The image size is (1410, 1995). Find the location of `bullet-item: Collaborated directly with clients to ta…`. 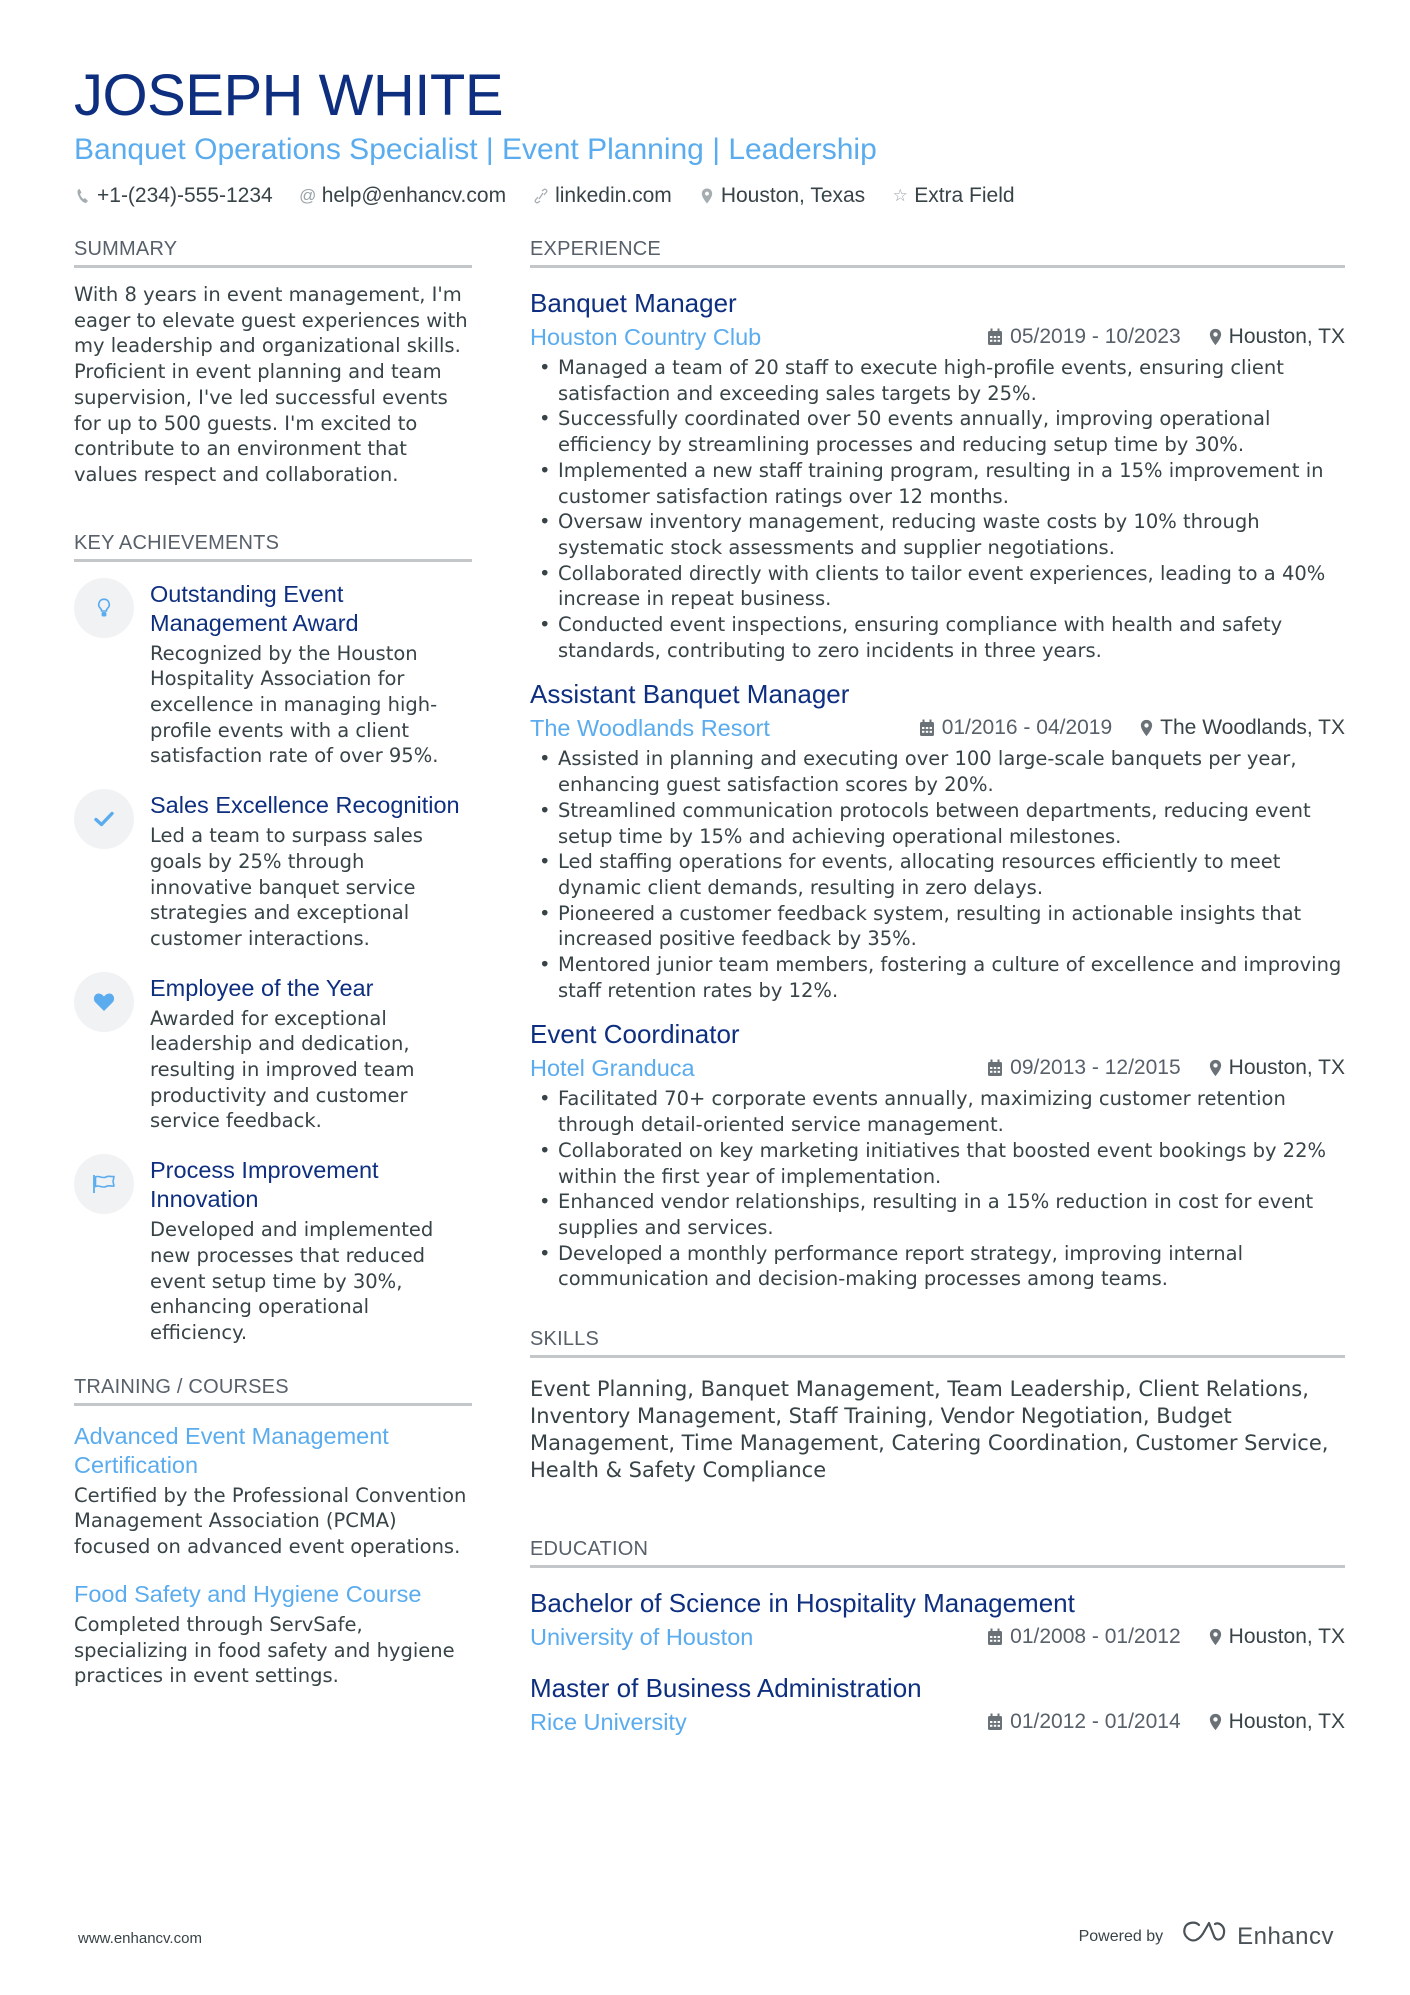

bullet-item: Collaborated directly with clients to ta… is located at coordinates (937, 586).